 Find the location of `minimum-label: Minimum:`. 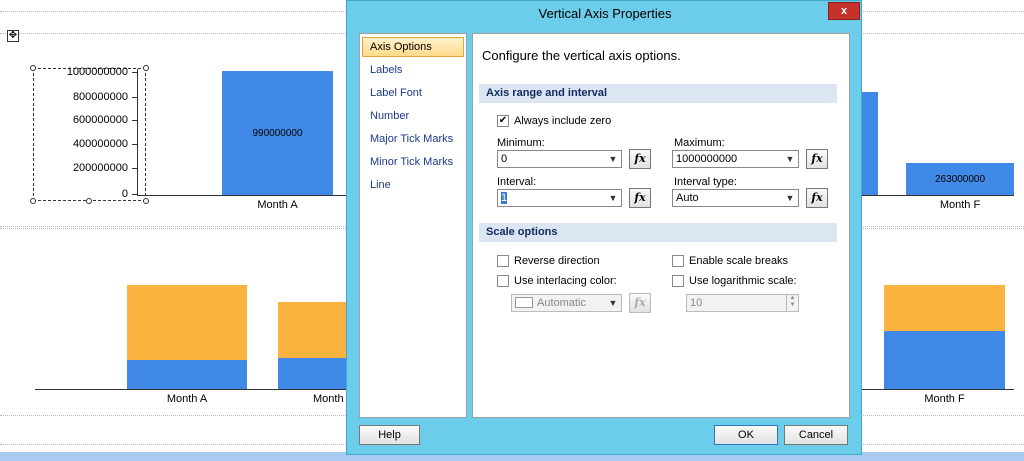

minimum-label: Minimum: is located at coordinates (521, 143).